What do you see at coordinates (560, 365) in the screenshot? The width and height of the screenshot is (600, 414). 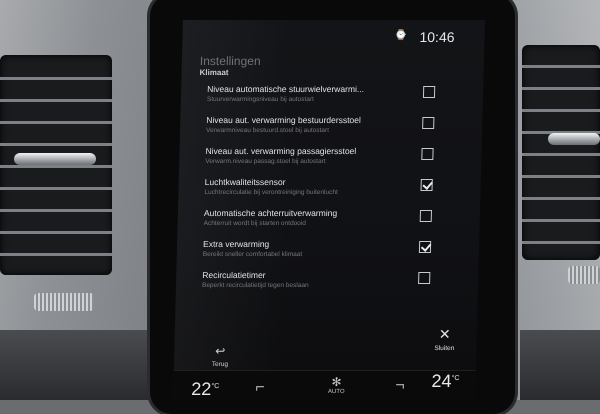 I see `dashboard-bottom-right` at bounding box center [560, 365].